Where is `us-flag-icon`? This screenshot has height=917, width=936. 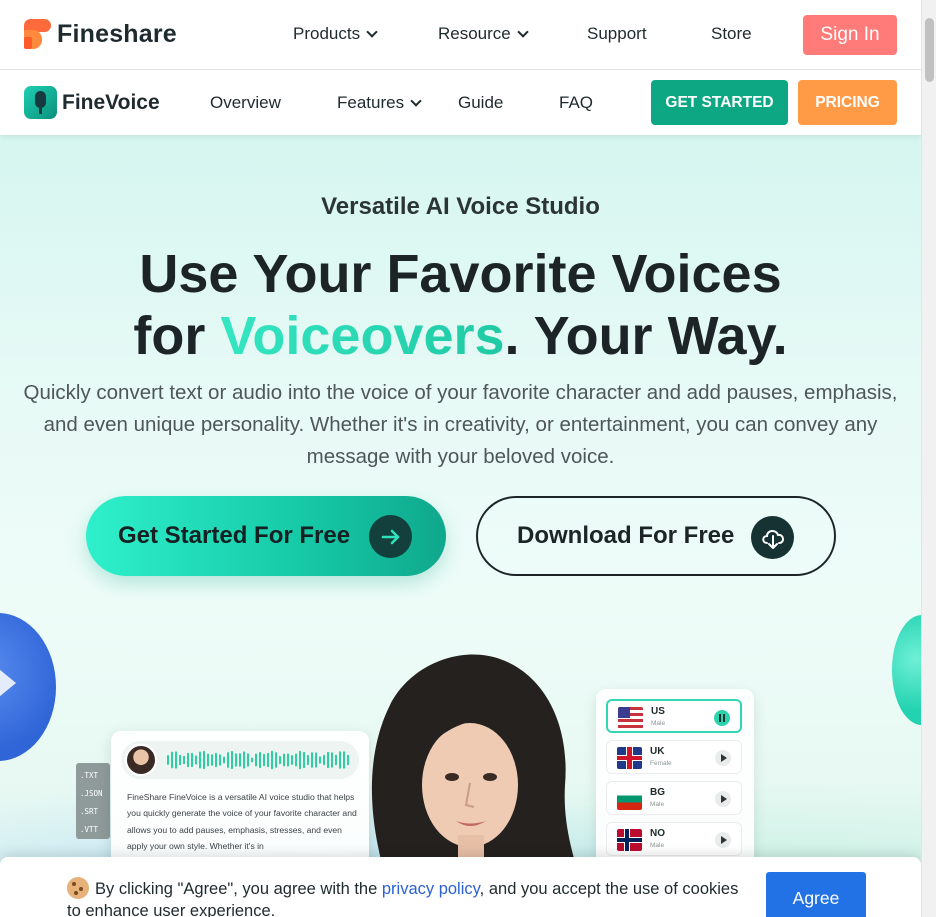
us-flag-icon is located at coordinates (630, 718).